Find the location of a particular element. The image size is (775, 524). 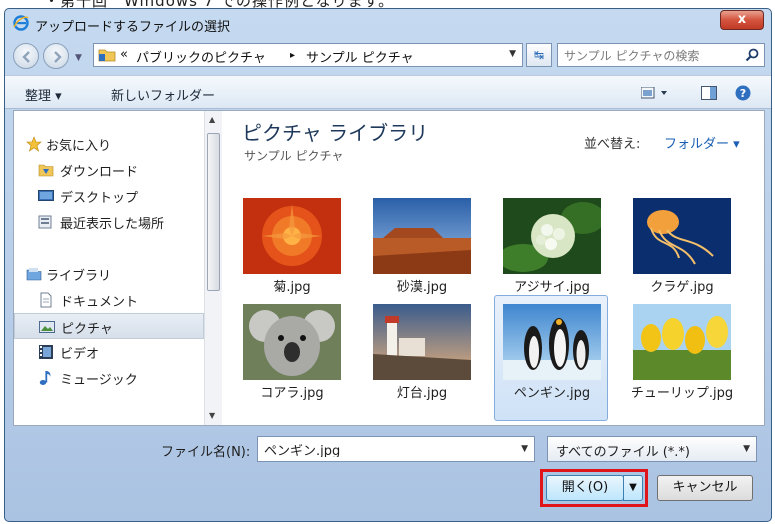

search-input is located at coordinates (649, 56).